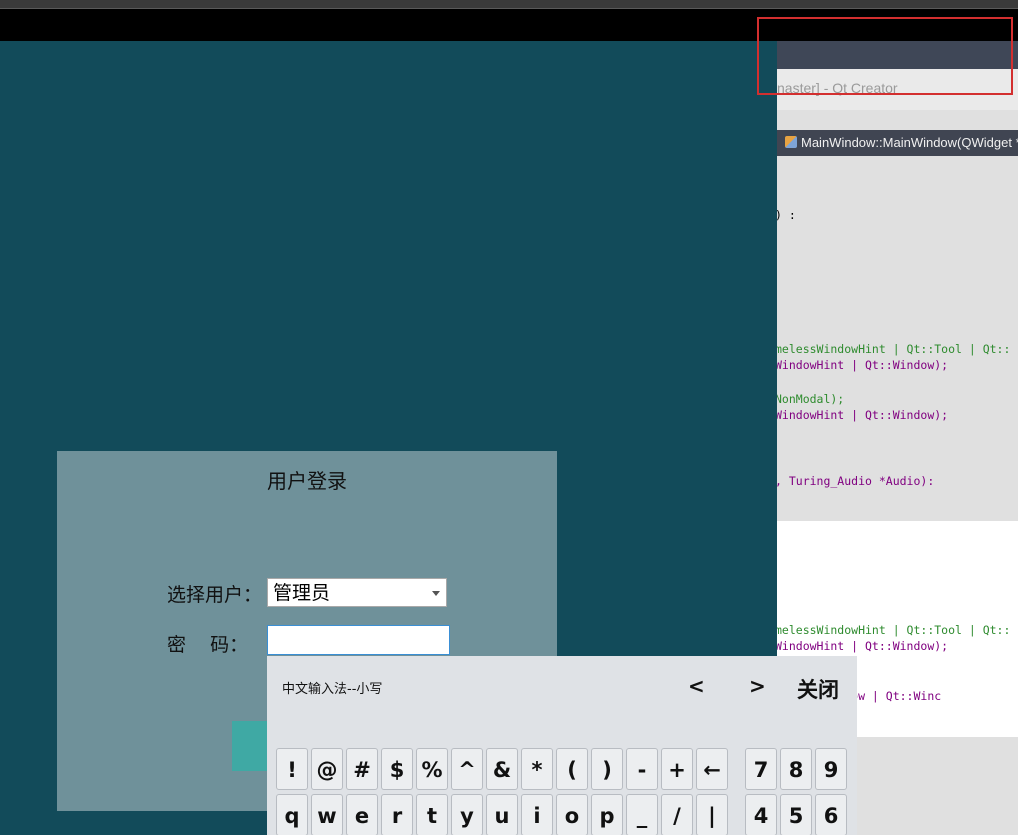 Image resolution: width=1018 pixels, height=835 pixels. I want to click on keyboard-key: y, so click(467, 814).